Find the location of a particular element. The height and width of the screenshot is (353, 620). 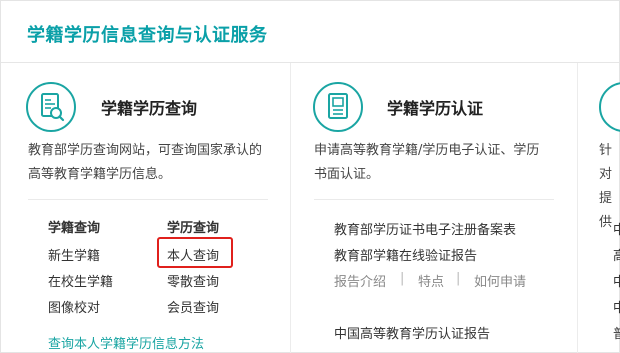

link-new-student-status: 新生学籍 is located at coordinates (74, 254).